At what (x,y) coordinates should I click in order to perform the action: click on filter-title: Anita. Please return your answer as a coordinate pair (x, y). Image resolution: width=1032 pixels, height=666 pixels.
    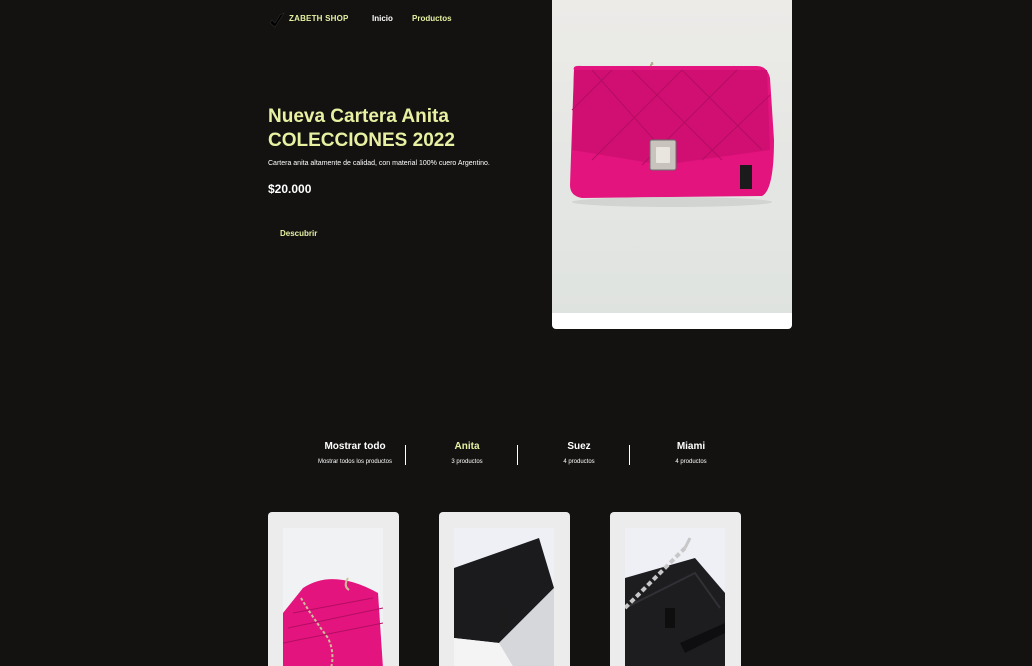
    Looking at the image, I should click on (467, 446).